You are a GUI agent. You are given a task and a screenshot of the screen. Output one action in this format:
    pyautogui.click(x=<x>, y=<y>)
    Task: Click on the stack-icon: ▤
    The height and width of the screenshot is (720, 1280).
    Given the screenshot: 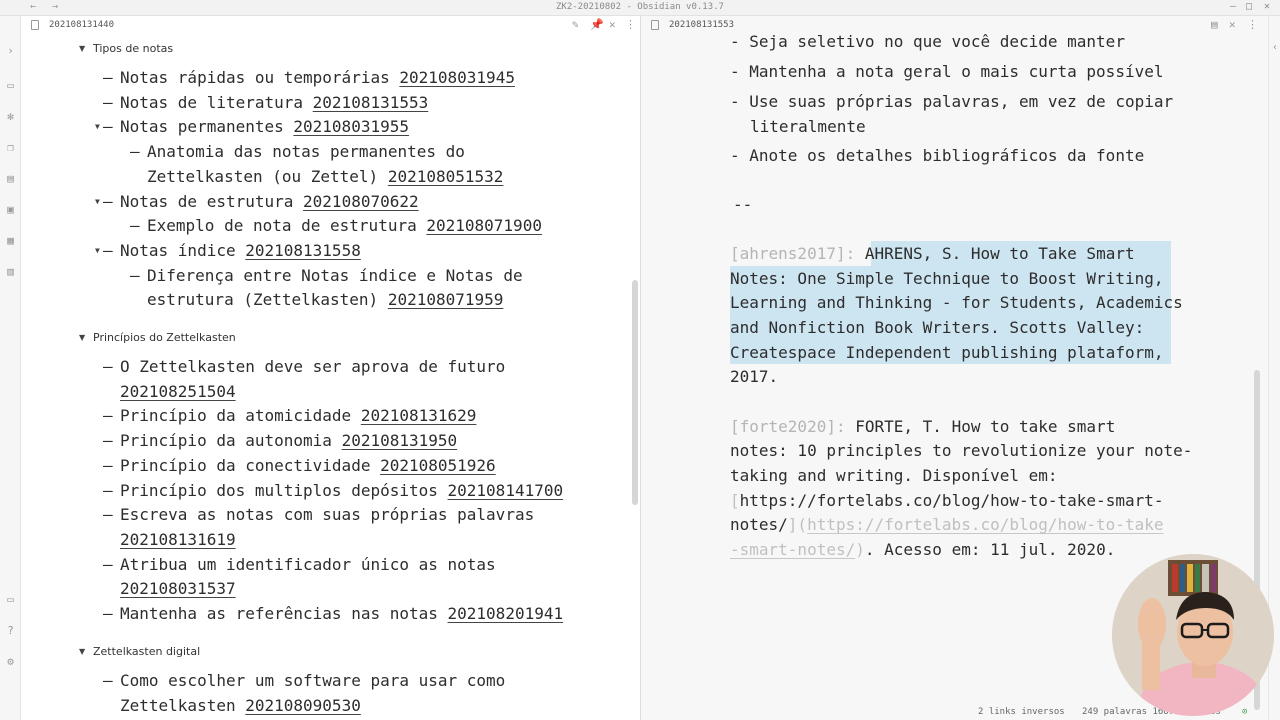 What is the action you would take?
    pyautogui.click(x=10, y=178)
    